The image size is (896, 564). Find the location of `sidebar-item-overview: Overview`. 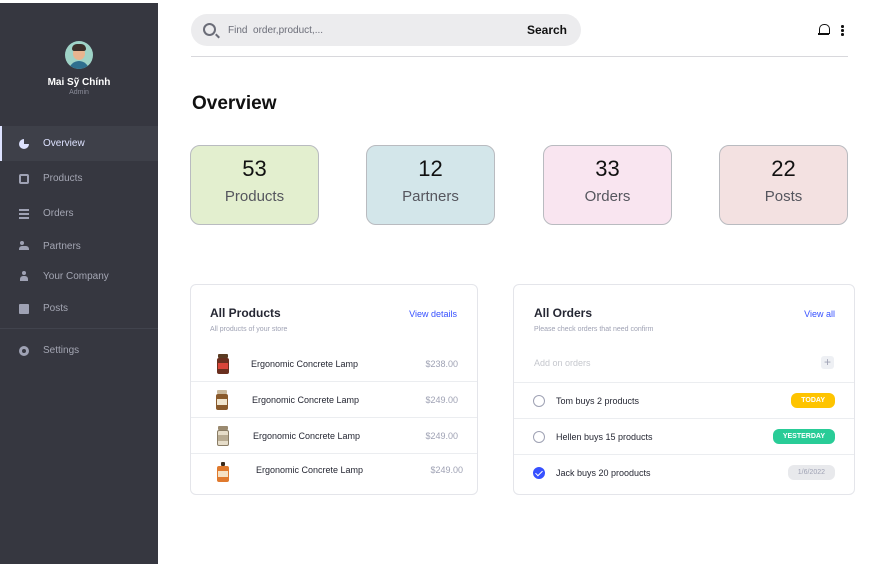

sidebar-item-overview: Overview is located at coordinates (79, 143).